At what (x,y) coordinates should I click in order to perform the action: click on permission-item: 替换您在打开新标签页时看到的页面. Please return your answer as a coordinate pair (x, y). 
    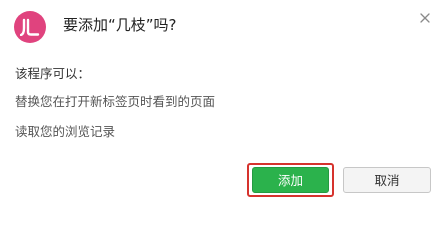
    Looking at the image, I should click on (115, 101).